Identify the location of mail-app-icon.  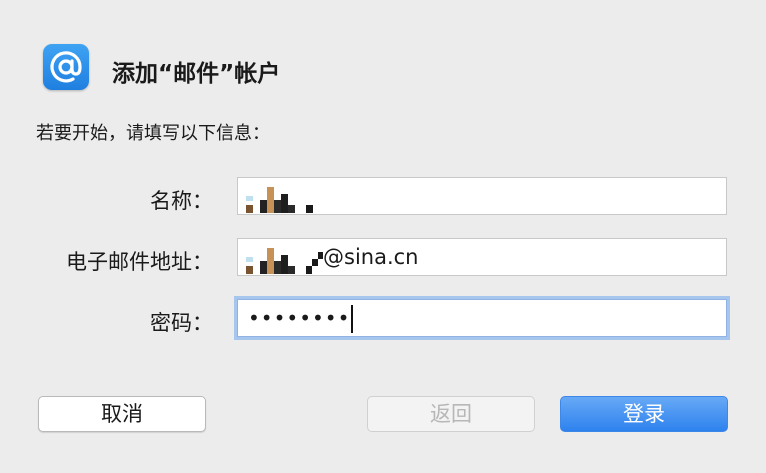
(66, 67).